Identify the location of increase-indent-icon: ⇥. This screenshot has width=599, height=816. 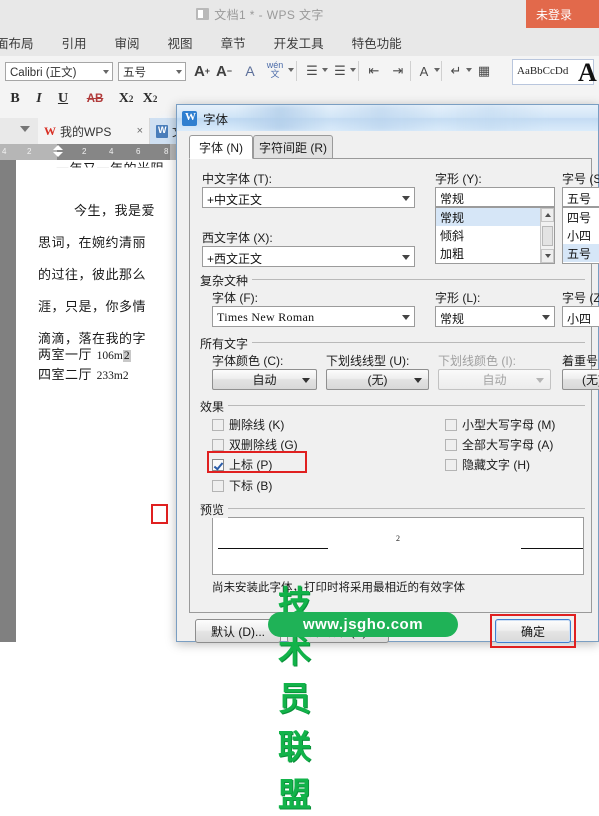
(398, 71).